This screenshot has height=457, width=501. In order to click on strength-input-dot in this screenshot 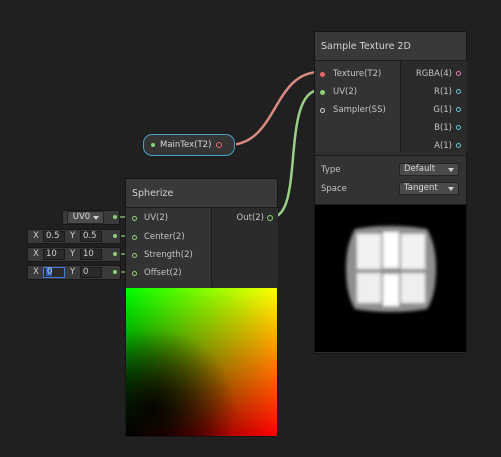, I will do `click(115, 254)`.